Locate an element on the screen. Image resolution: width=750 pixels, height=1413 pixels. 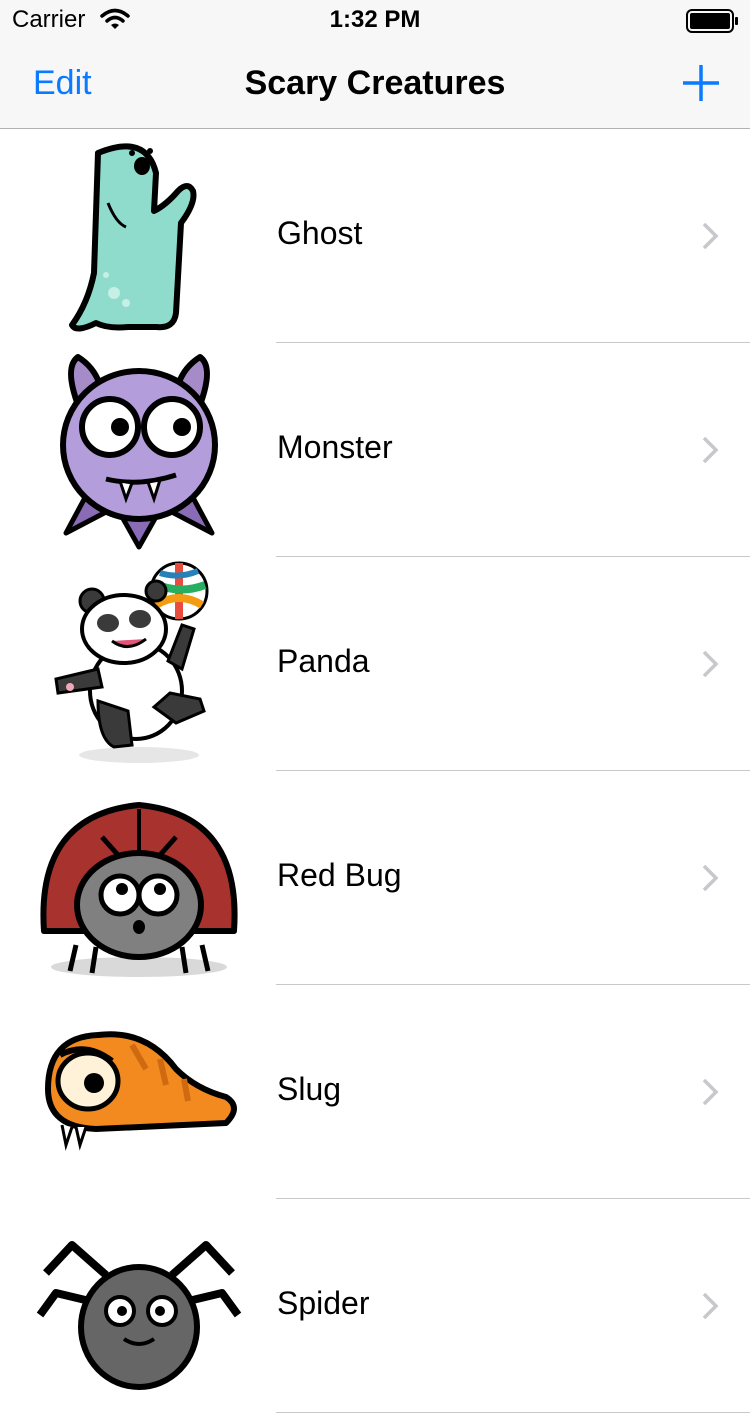
page-title: Scary Creatures is located at coordinates (375, 83).